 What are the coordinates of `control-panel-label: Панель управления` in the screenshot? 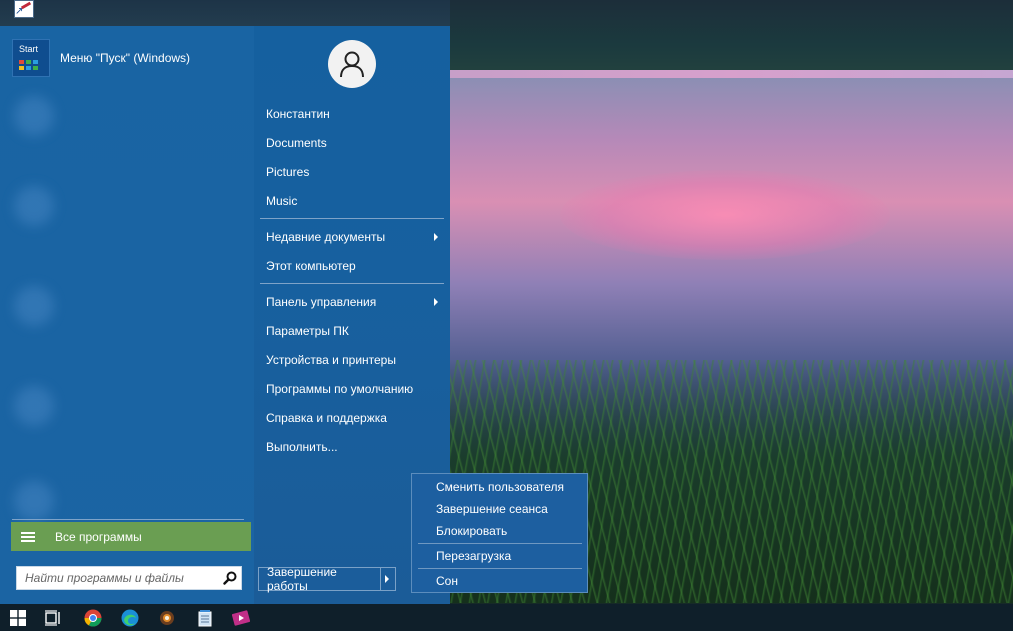 It's located at (321, 302).